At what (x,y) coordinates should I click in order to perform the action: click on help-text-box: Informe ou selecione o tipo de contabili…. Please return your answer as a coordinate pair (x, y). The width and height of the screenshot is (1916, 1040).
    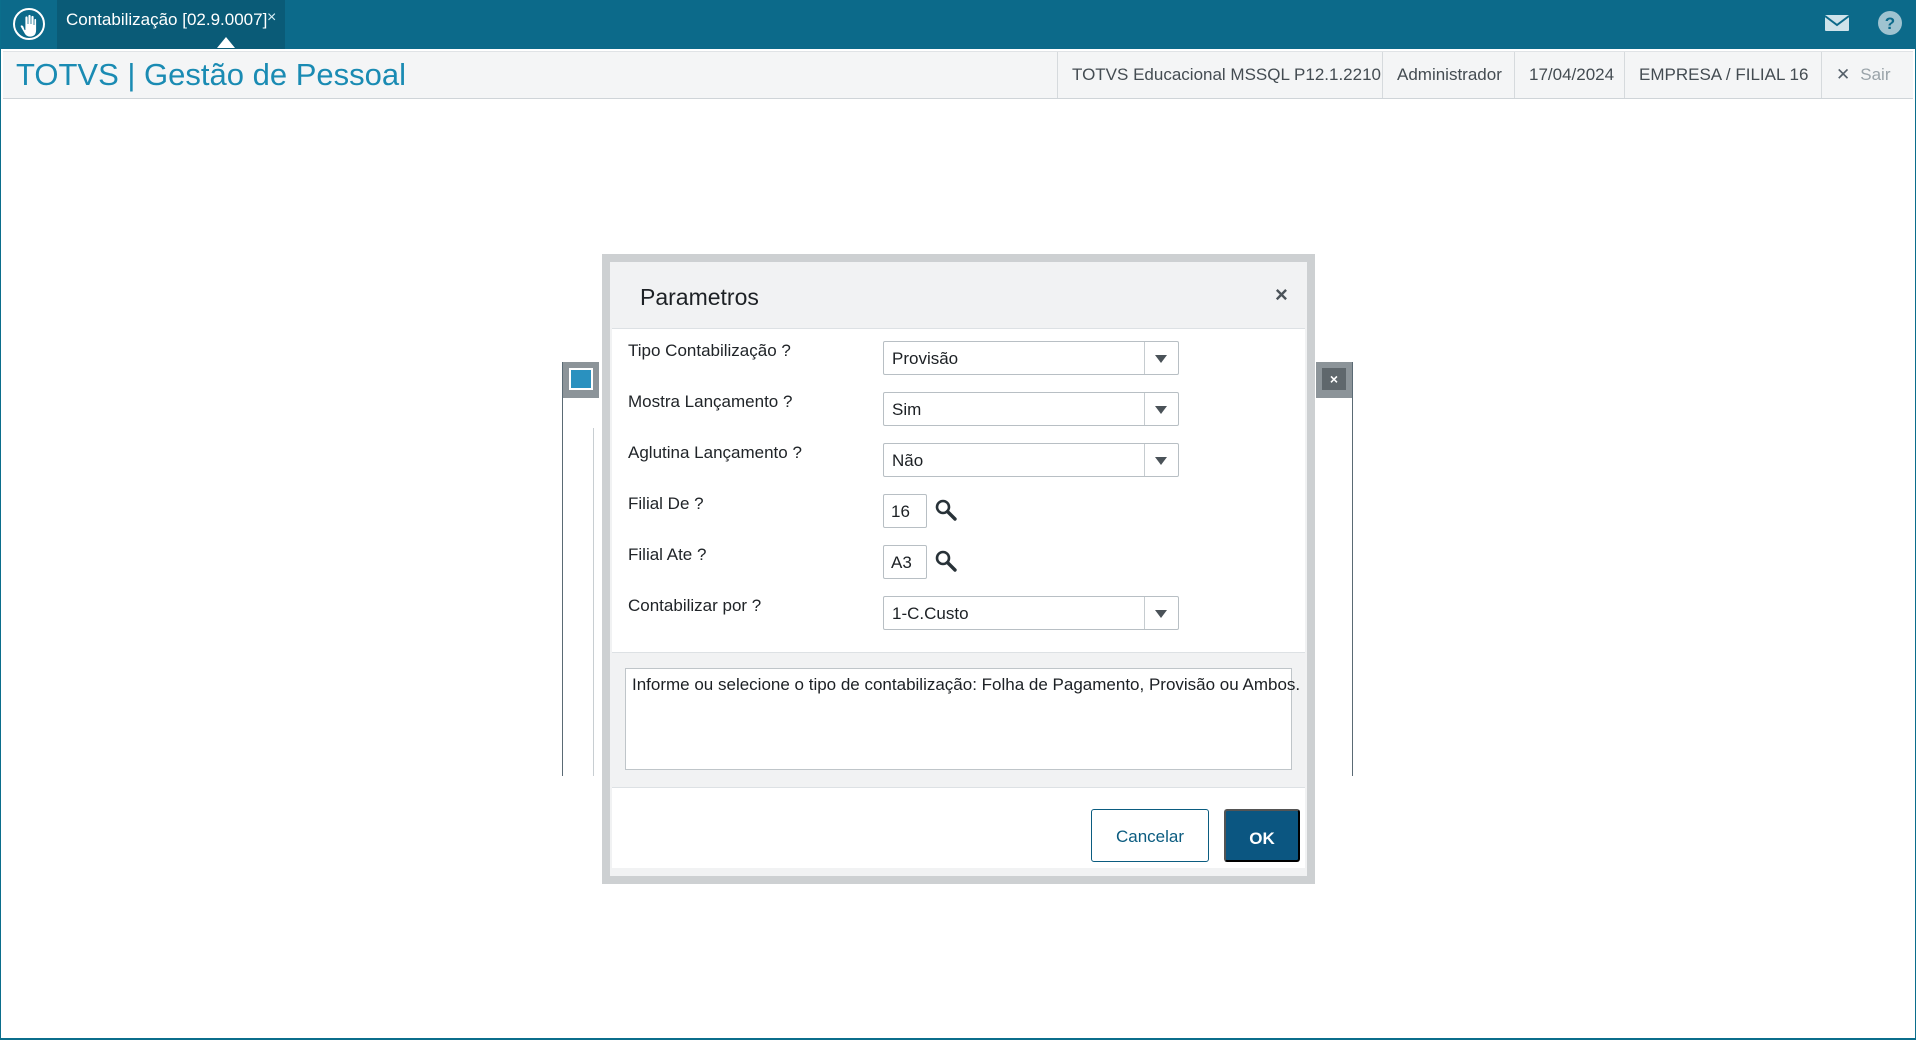
    Looking at the image, I should click on (962, 719).